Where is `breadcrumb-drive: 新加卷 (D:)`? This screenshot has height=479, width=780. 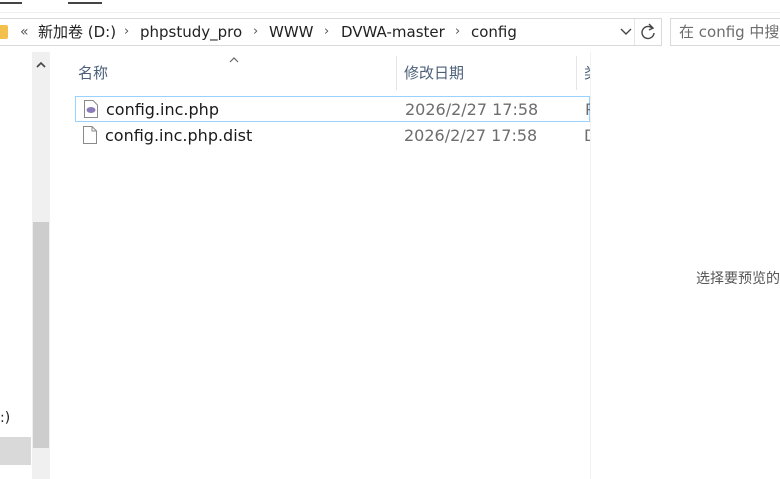 breadcrumb-drive: 新加卷 (D:) is located at coordinates (77, 32).